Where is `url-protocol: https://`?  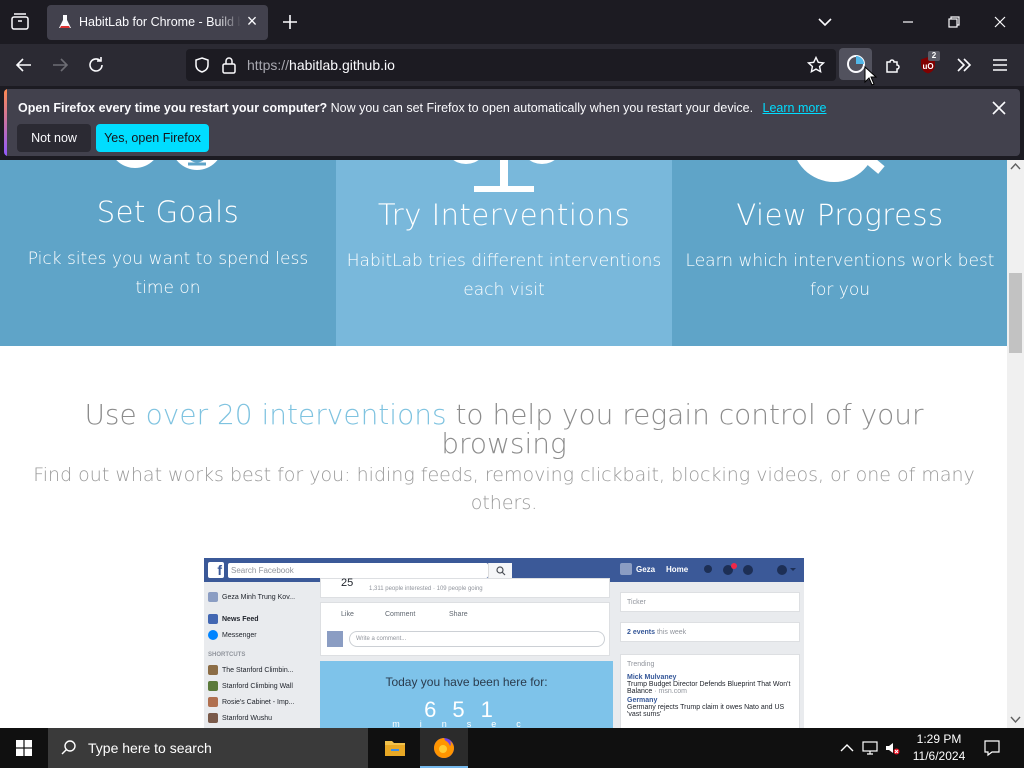 url-protocol: https:// is located at coordinates (268, 65).